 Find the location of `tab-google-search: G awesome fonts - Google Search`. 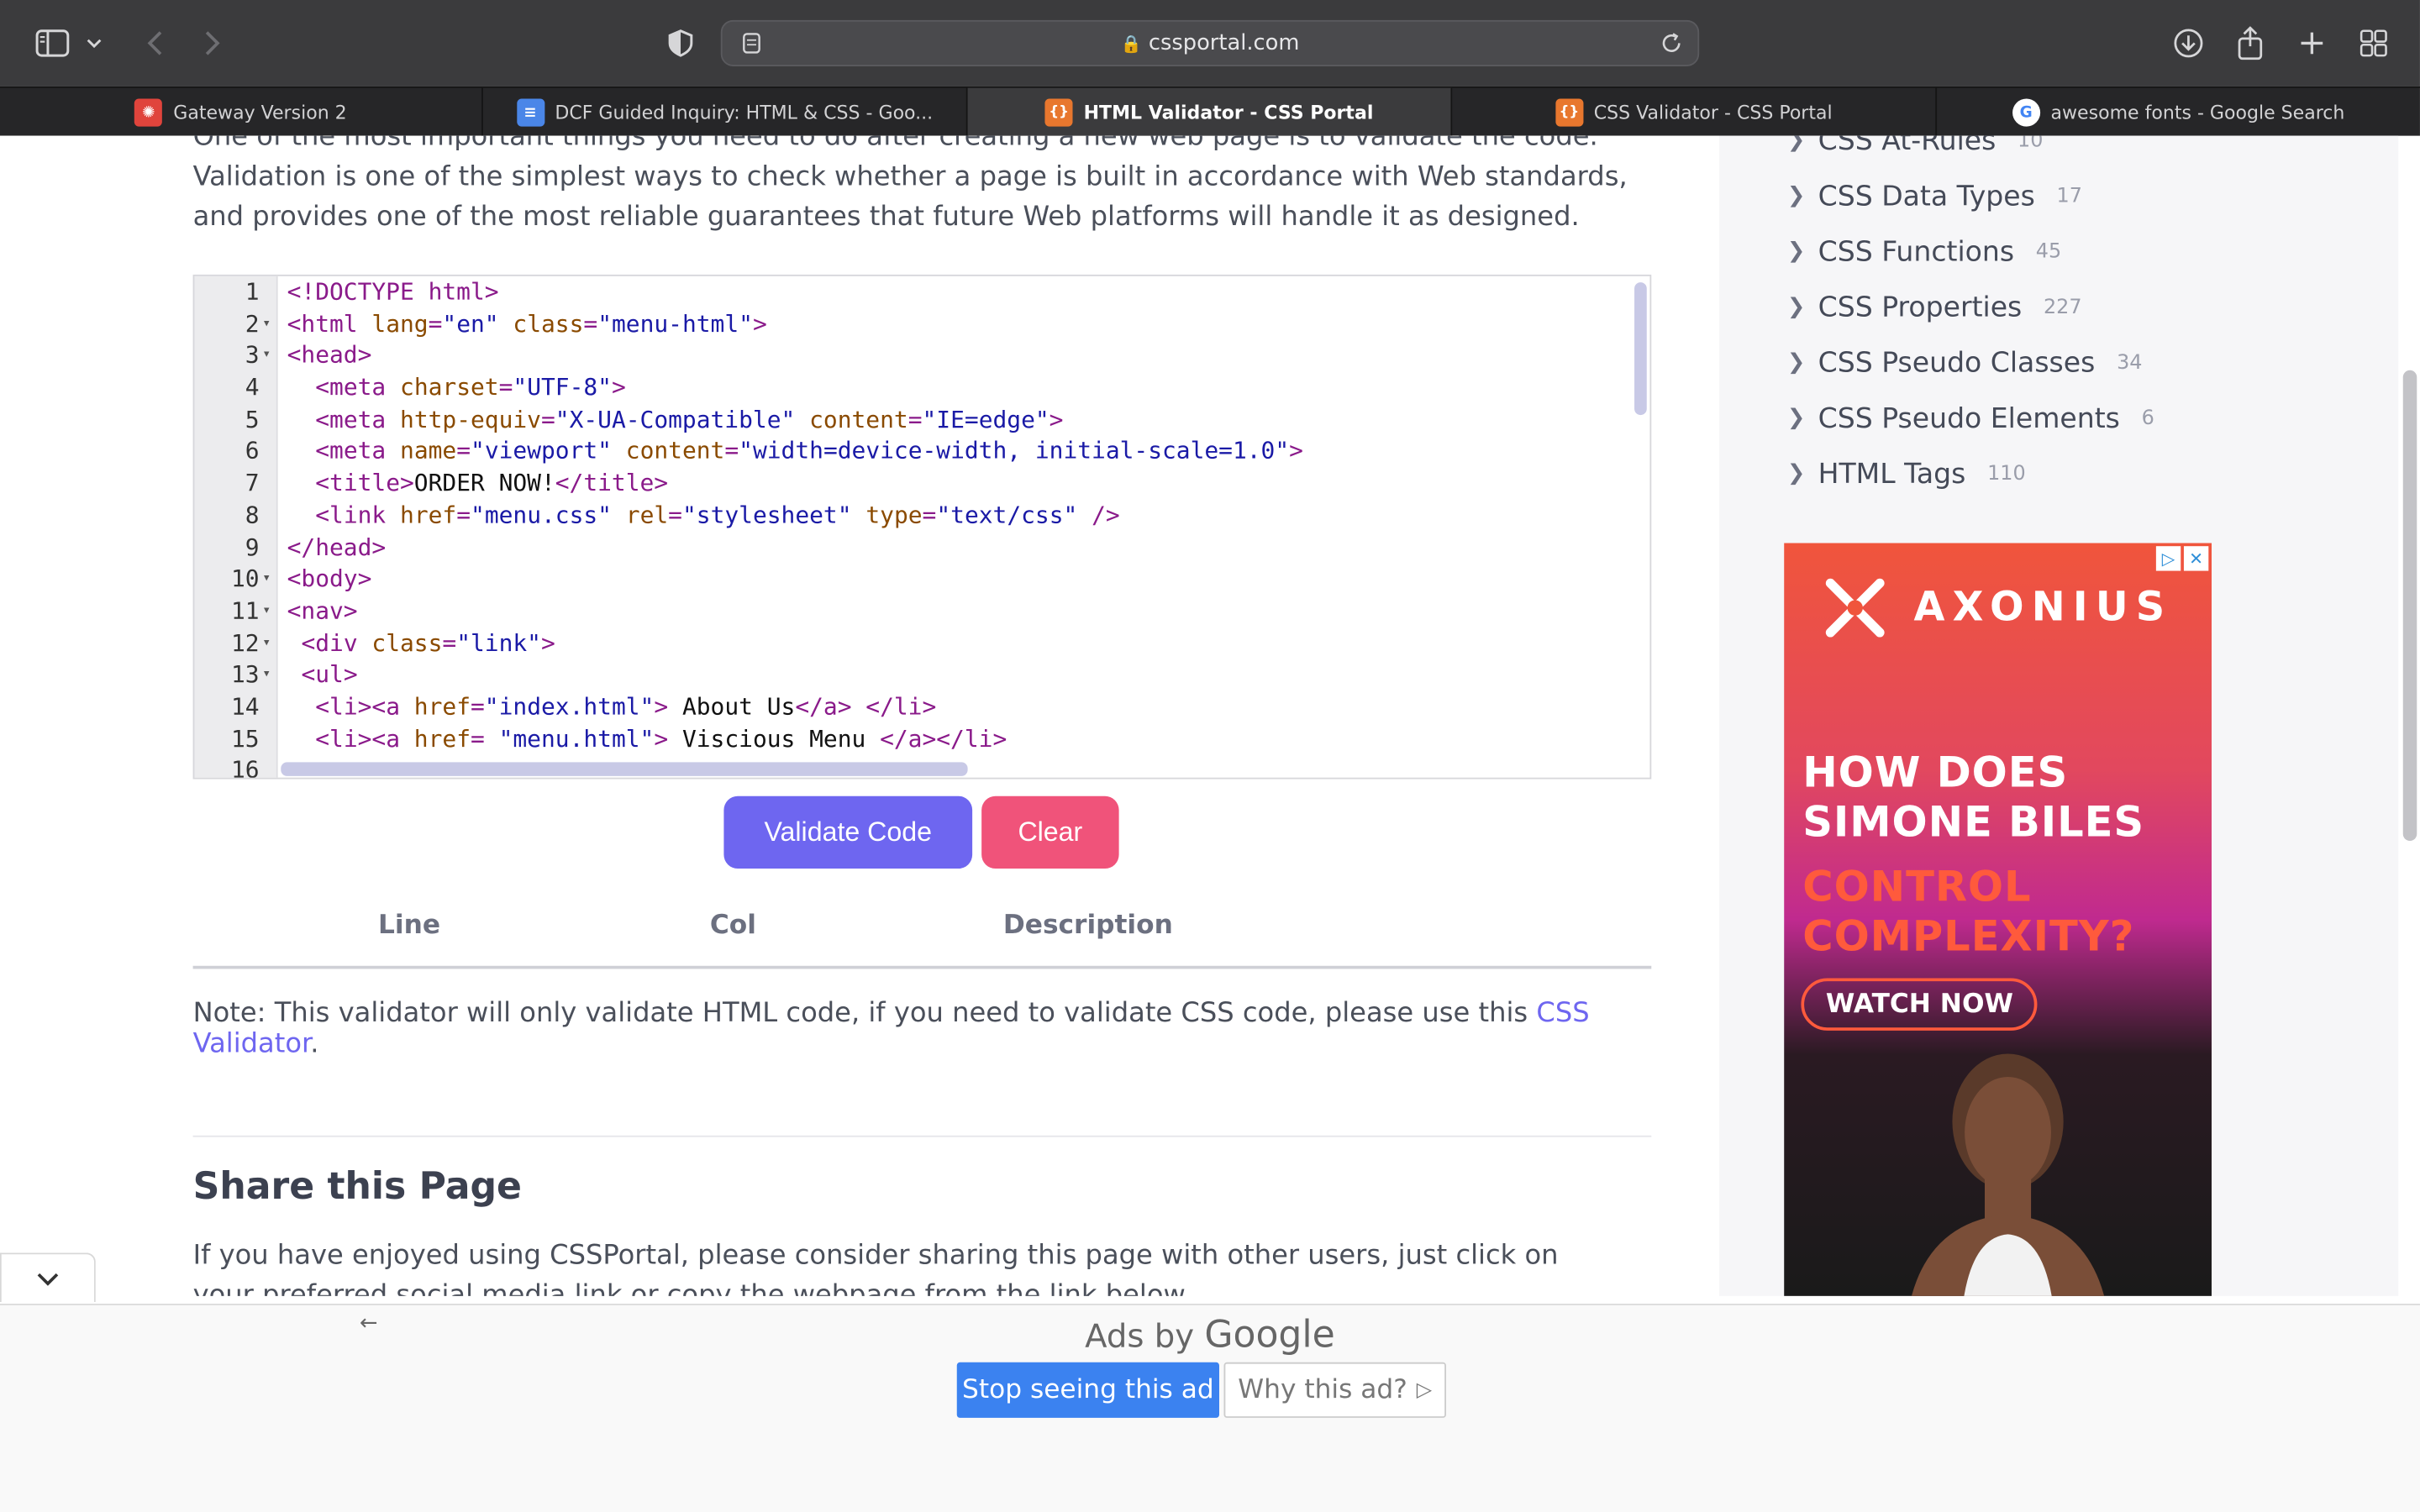

tab-google-search: G awesome fonts - Google Search is located at coordinates (2178, 113).